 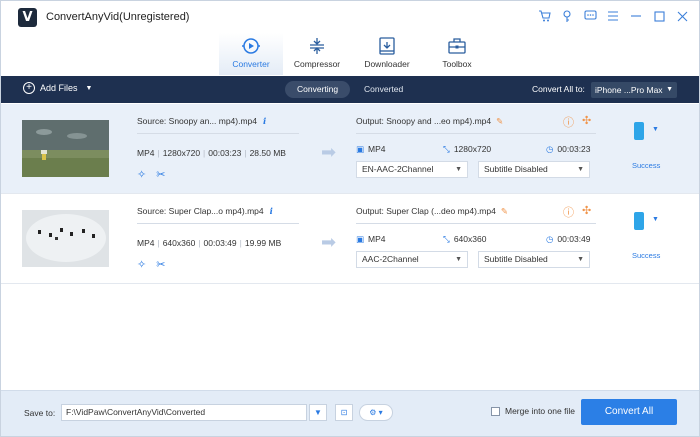 I want to click on source-resolution: 640x360, so click(x=179, y=243).